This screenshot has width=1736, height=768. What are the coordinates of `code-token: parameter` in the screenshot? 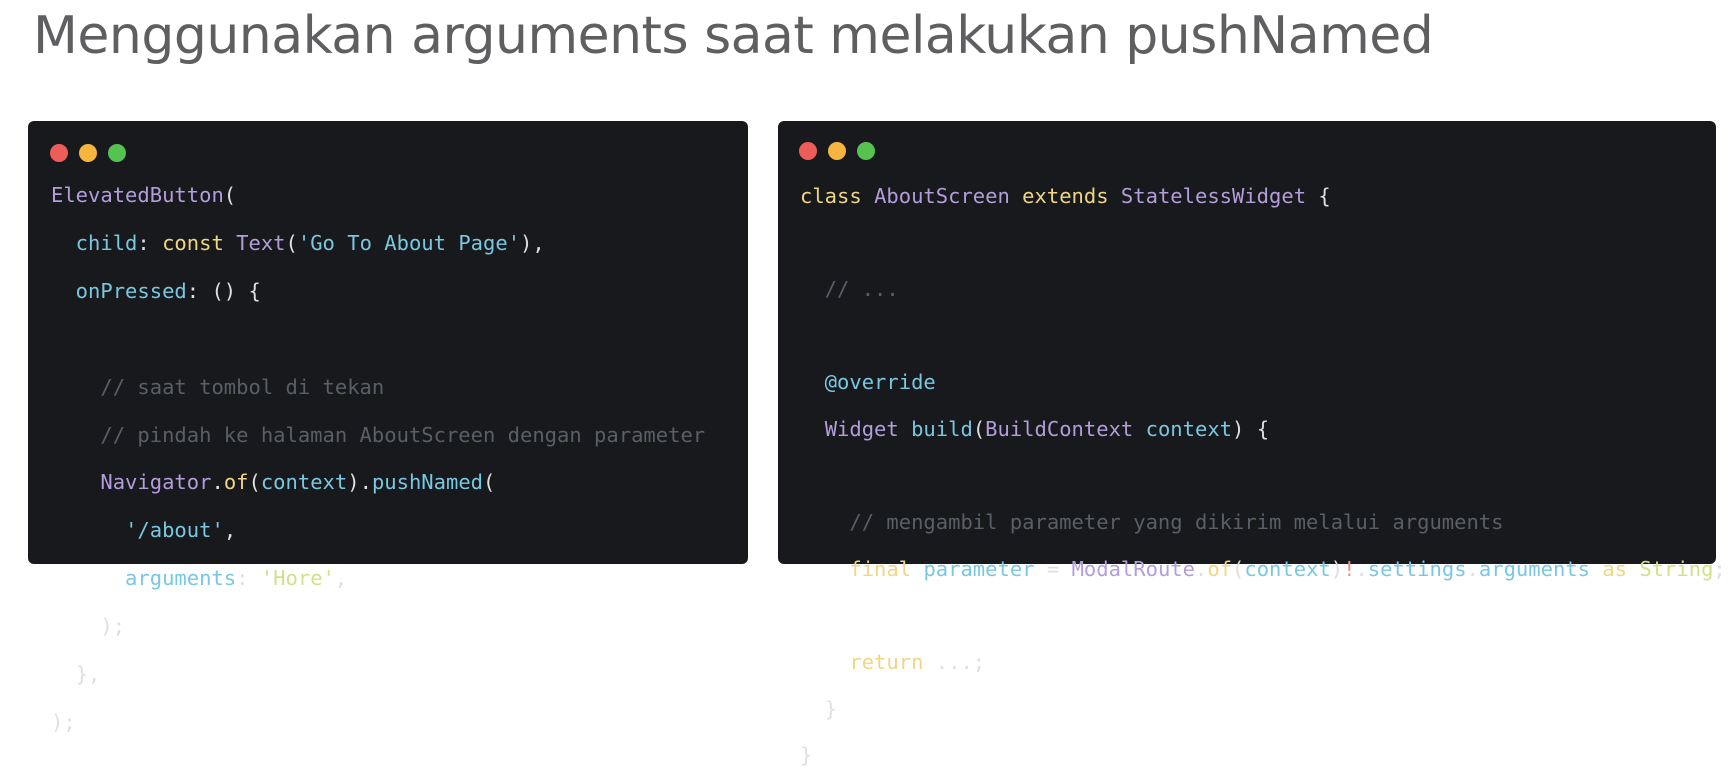 It's located at (979, 568).